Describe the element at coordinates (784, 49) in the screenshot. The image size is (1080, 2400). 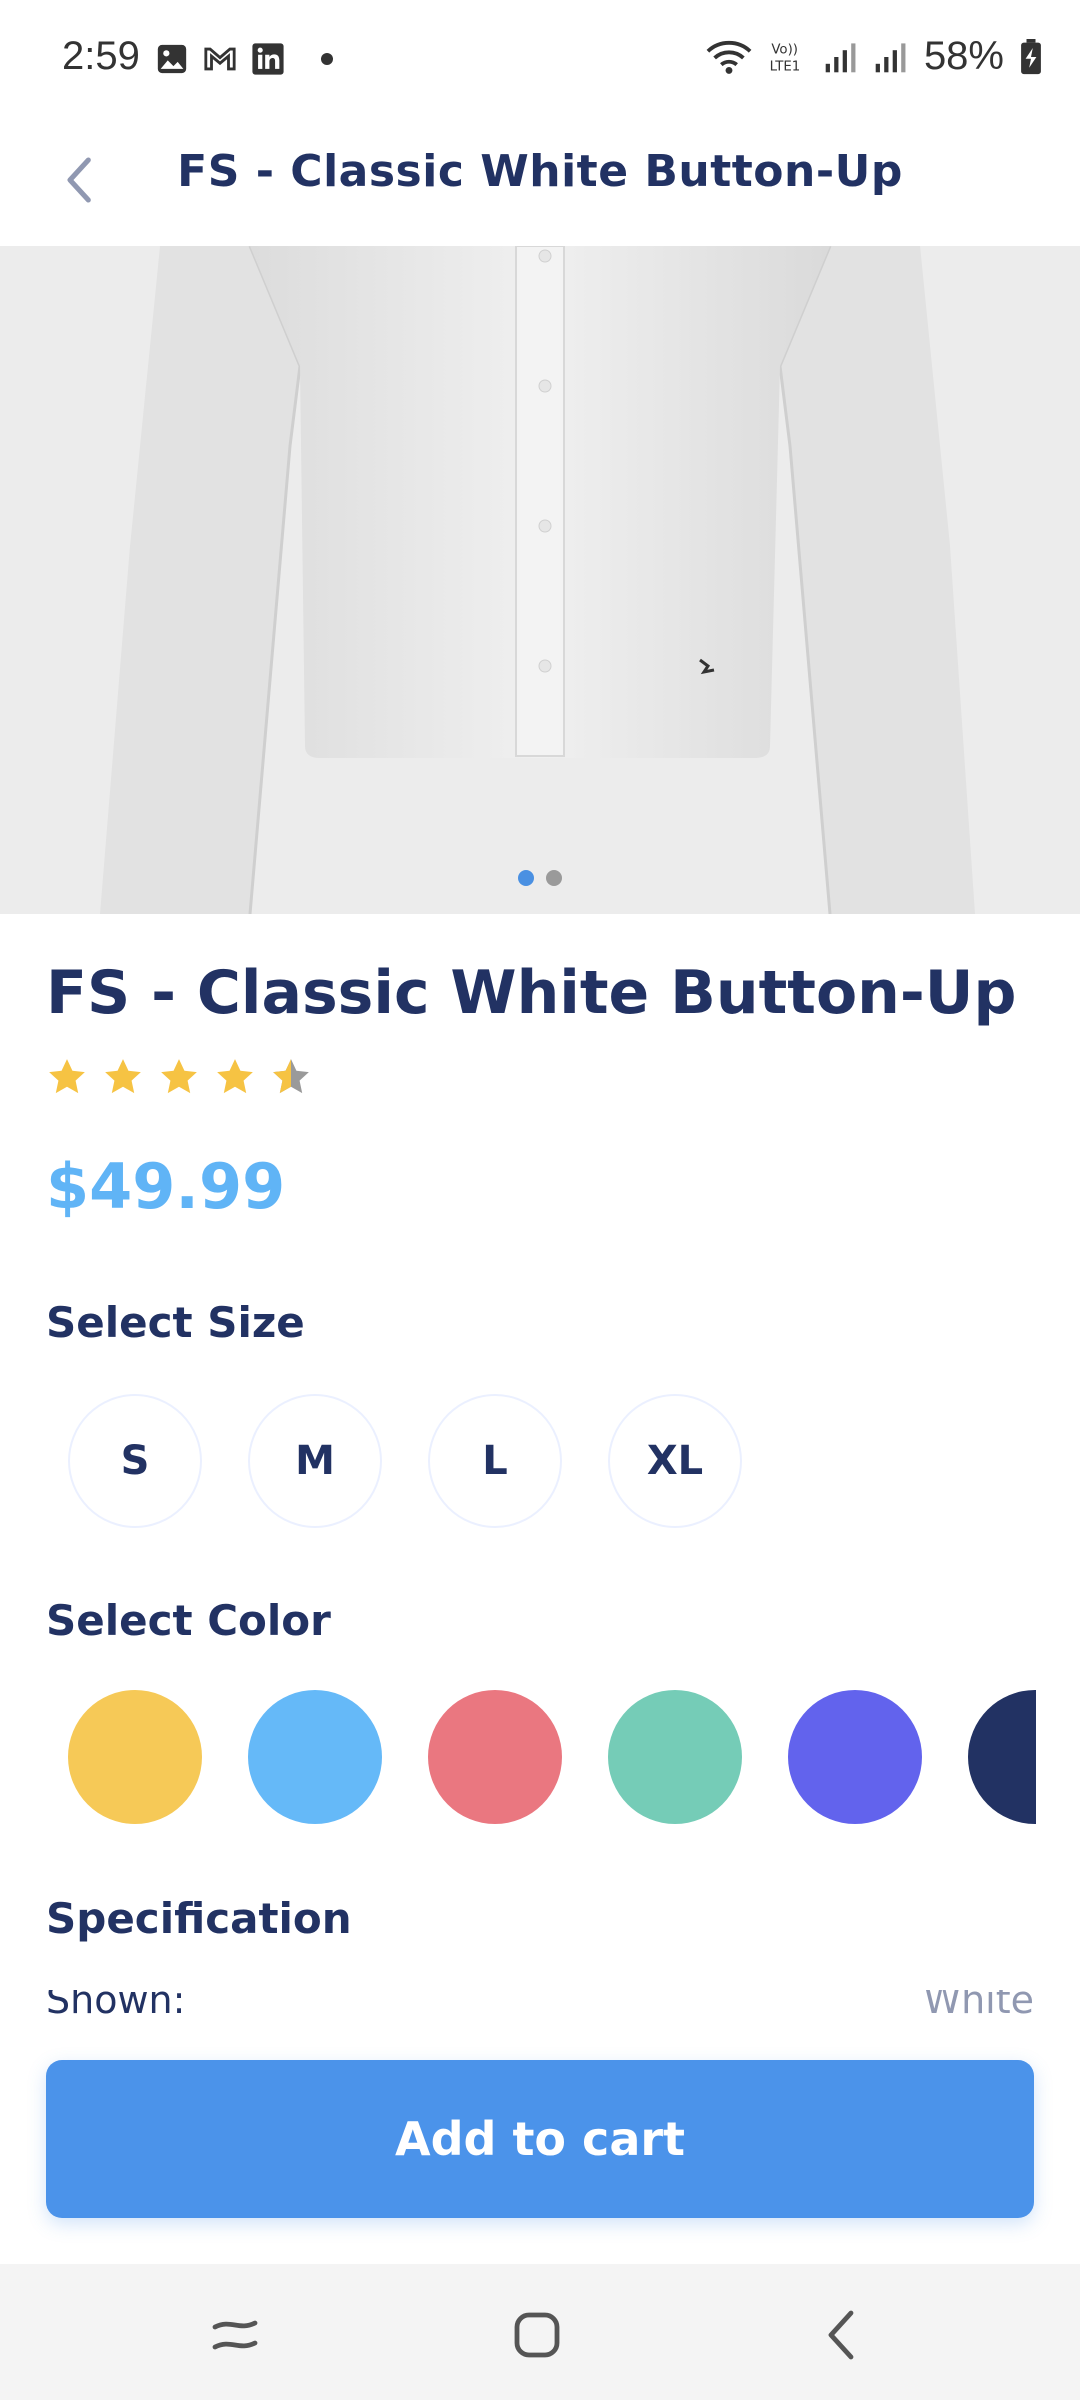
I see `svg-text: Vo))` at that location.